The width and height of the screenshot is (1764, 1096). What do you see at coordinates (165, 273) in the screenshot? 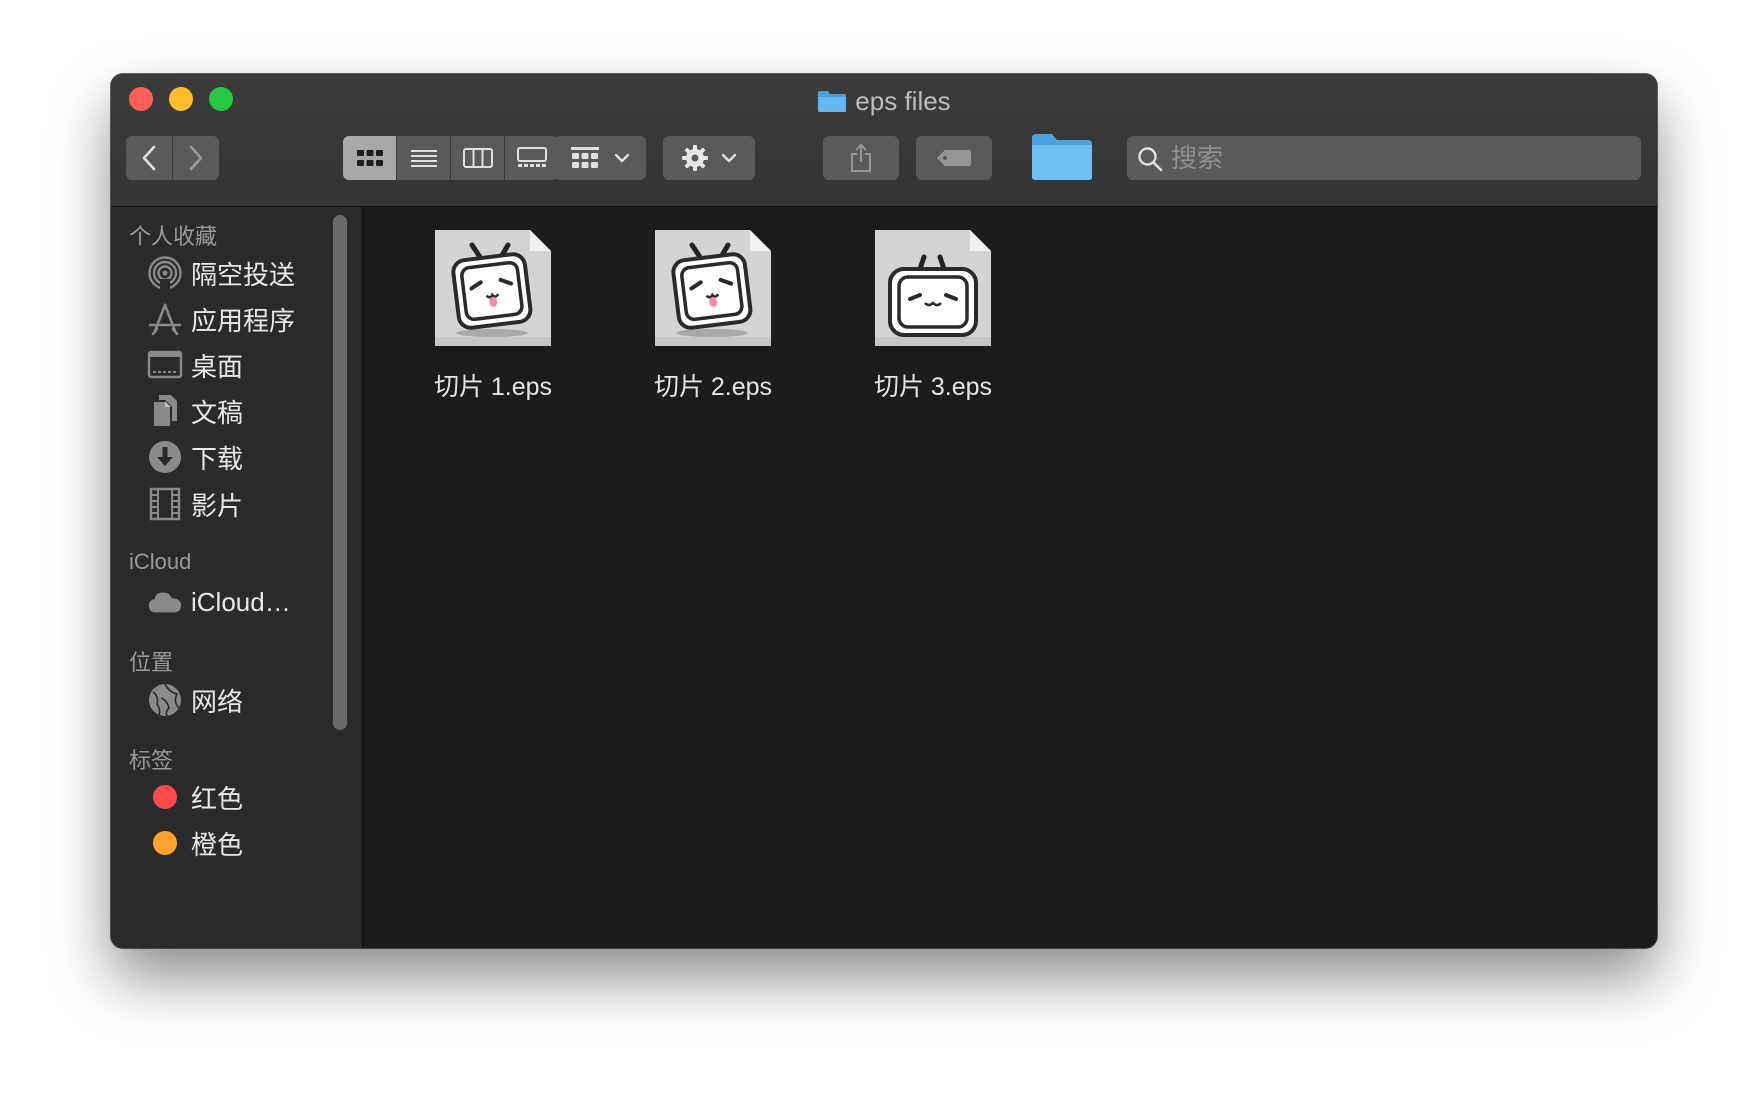
I see `airdrop-icon` at bounding box center [165, 273].